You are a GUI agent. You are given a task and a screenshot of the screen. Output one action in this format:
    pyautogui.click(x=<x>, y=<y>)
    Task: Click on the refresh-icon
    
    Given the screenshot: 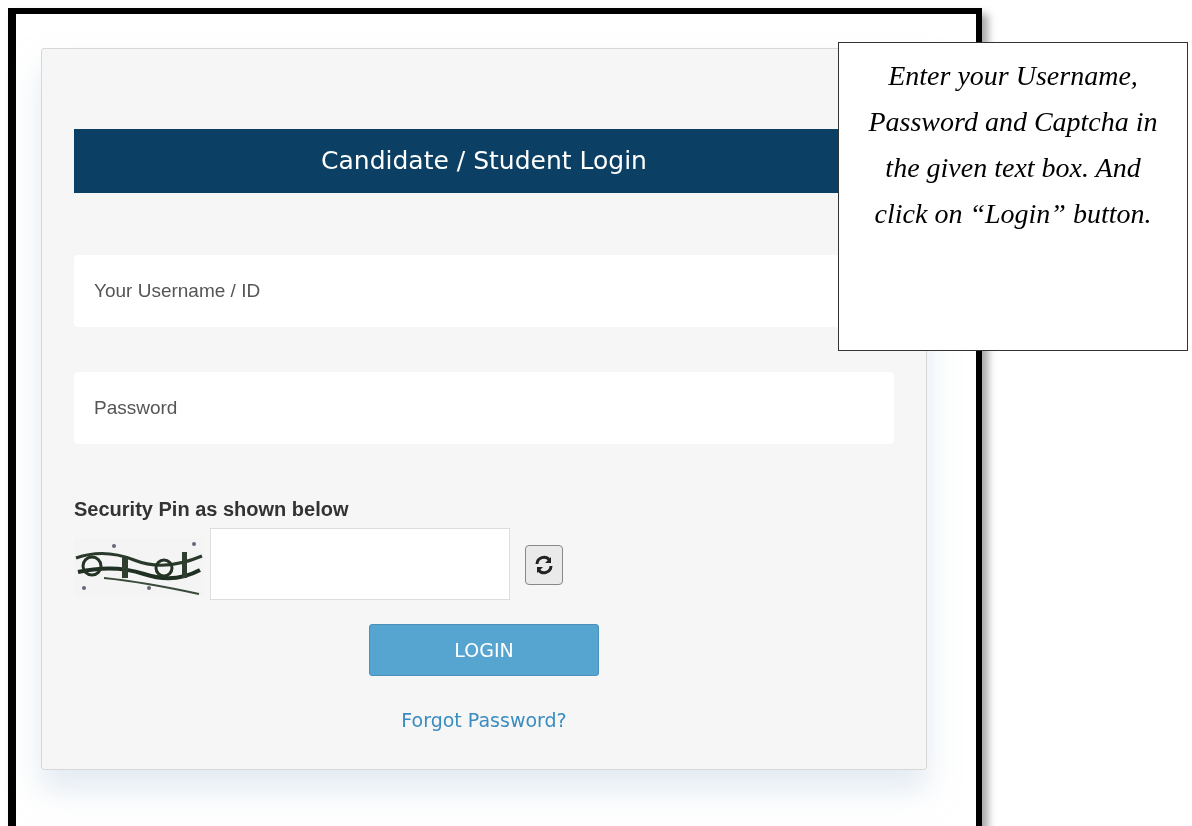 What is the action you would take?
    pyautogui.click(x=544, y=565)
    